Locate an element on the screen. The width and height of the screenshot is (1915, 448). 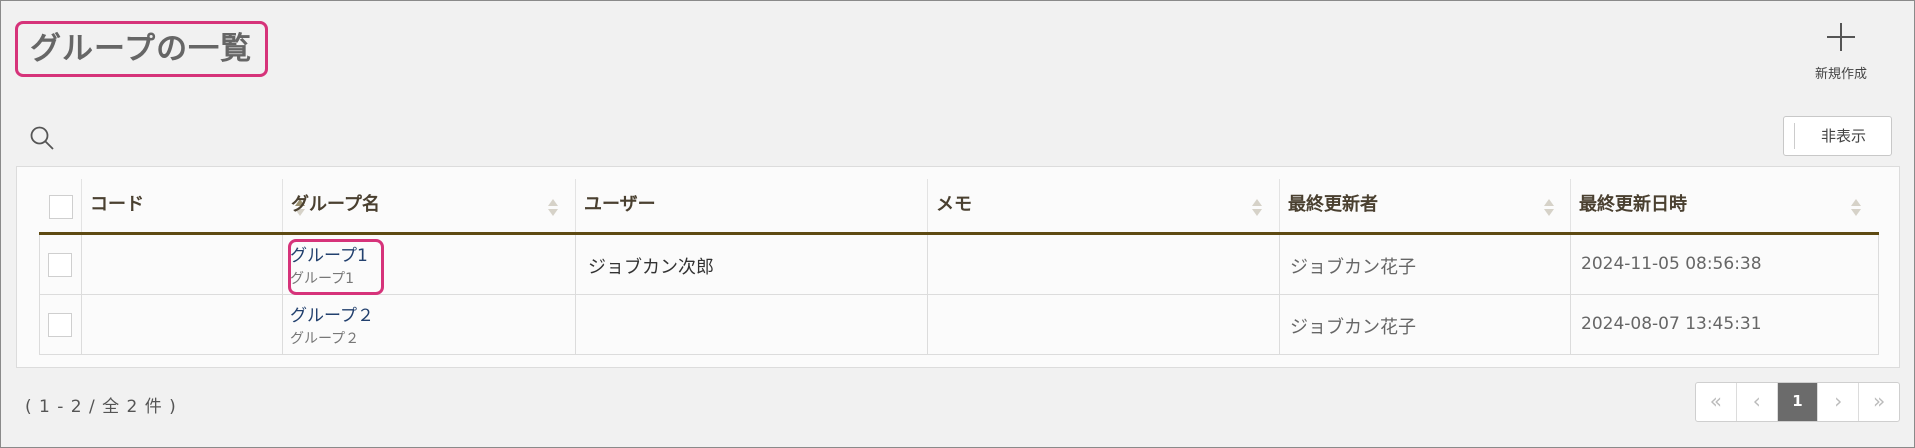
user-cell is located at coordinates (751, 325).